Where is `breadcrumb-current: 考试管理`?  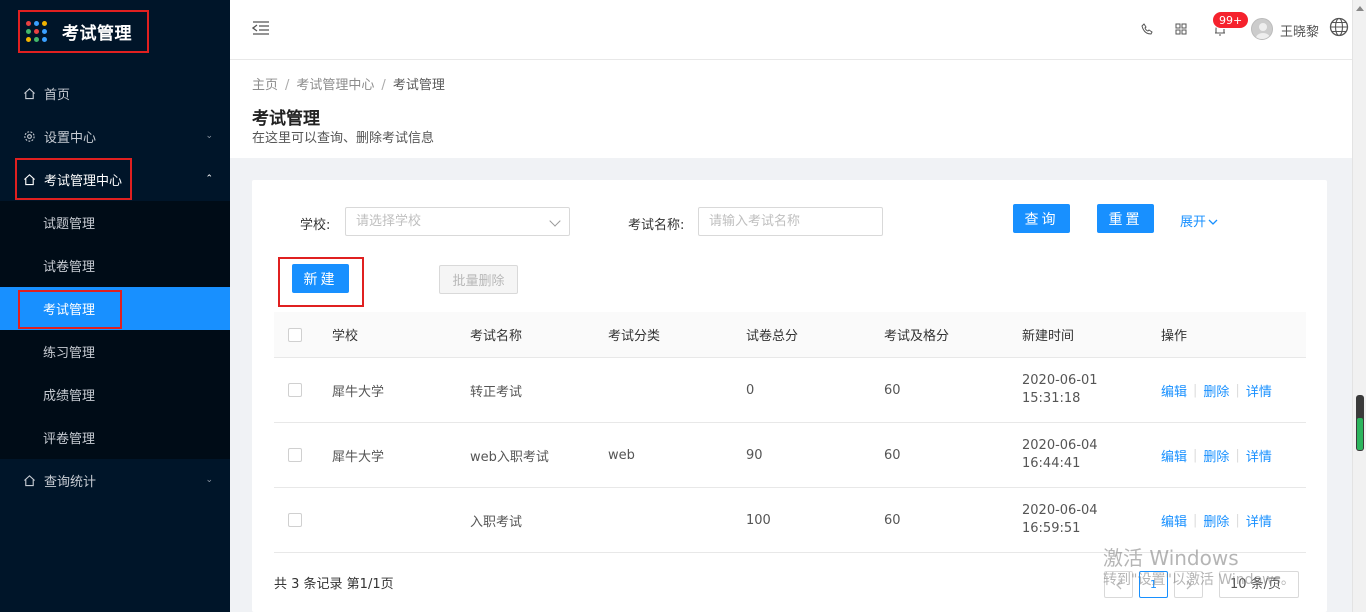 breadcrumb-current: 考试管理 is located at coordinates (418, 85).